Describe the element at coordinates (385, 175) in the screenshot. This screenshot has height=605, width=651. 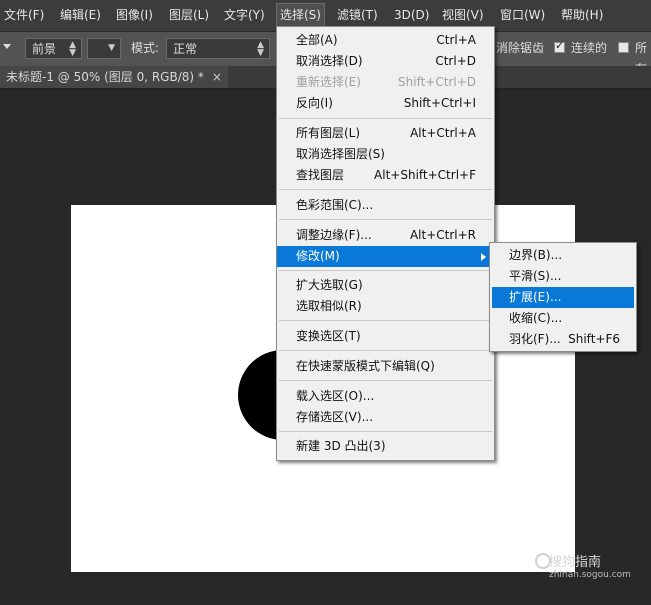
I see `menu-item-find-layers: 查找图层 Alt+Shift+Ctrl+F` at that location.